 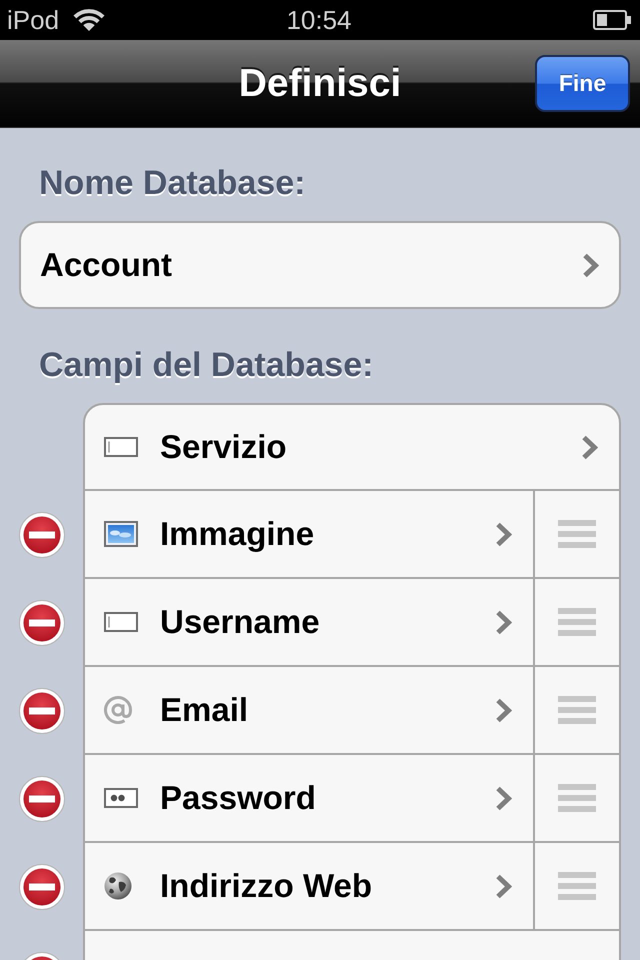 I want to click on globe-icon, so click(x=118, y=886).